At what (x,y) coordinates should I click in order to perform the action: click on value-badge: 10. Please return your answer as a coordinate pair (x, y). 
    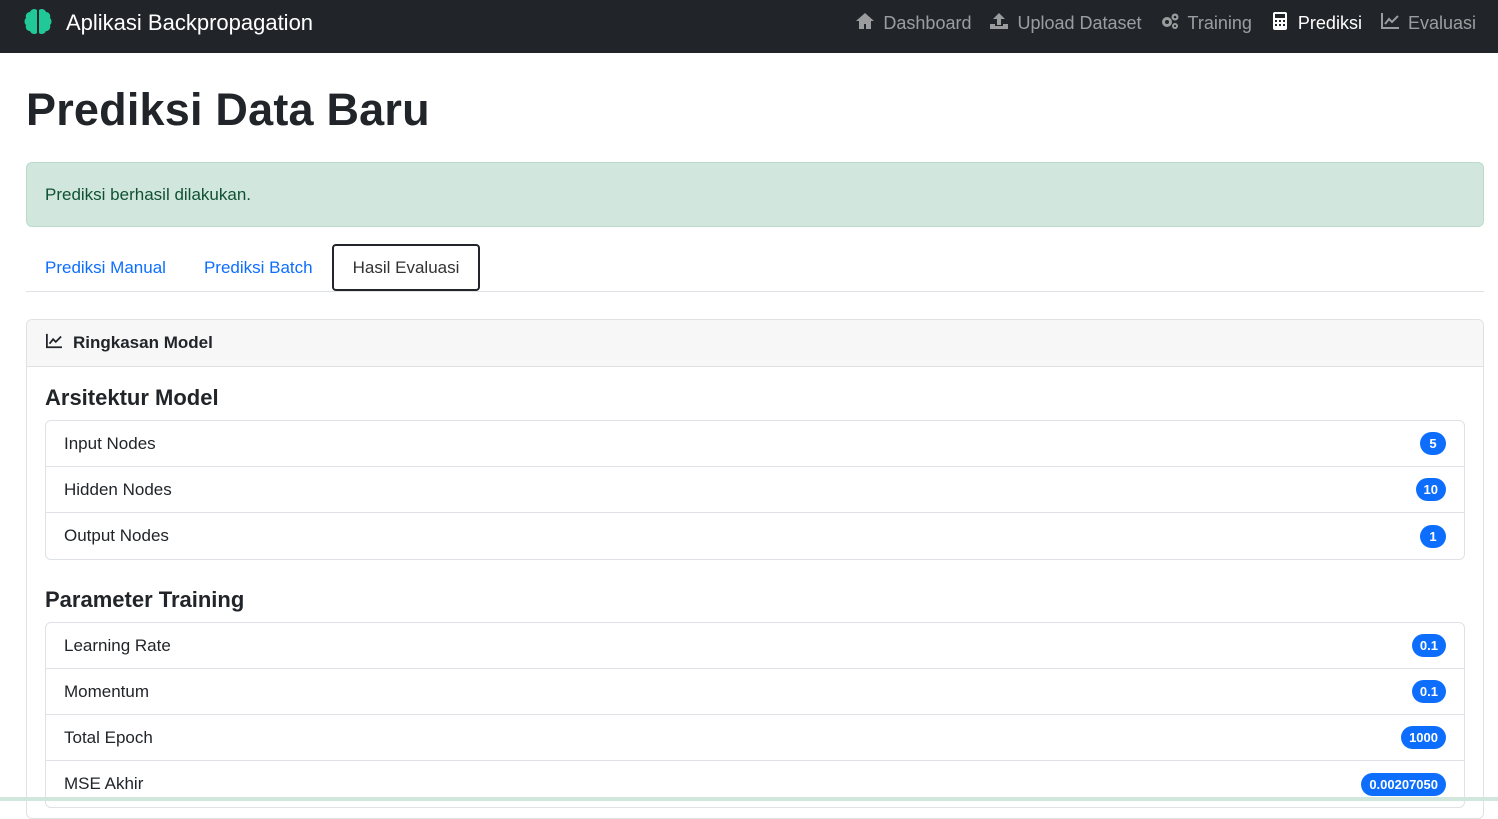
    Looking at the image, I should click on (1430, 489).